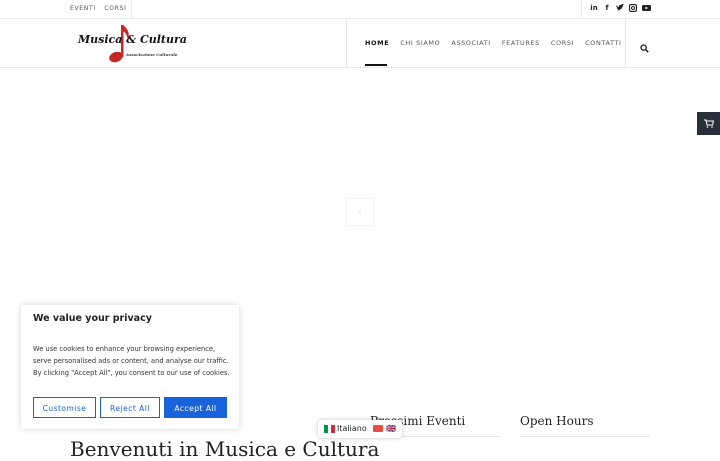  I want to click on twitter-icon, so click(620, 7).